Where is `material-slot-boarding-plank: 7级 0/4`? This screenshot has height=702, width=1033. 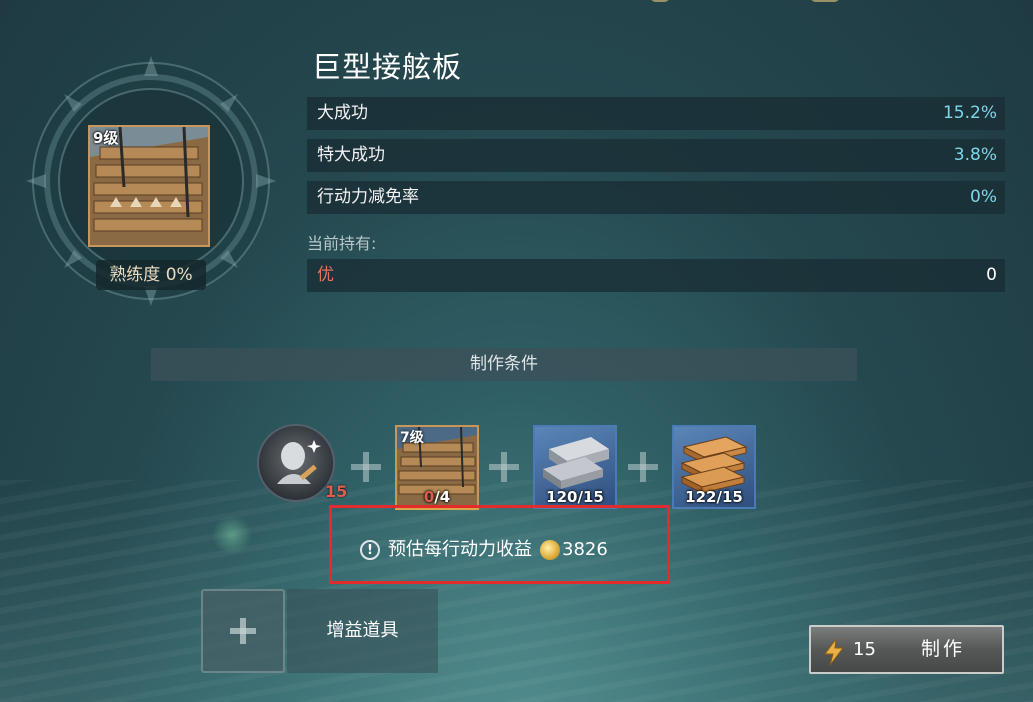
material-slot-boarding-plank: 7级 0/4 is located at coordinates (437, 467).